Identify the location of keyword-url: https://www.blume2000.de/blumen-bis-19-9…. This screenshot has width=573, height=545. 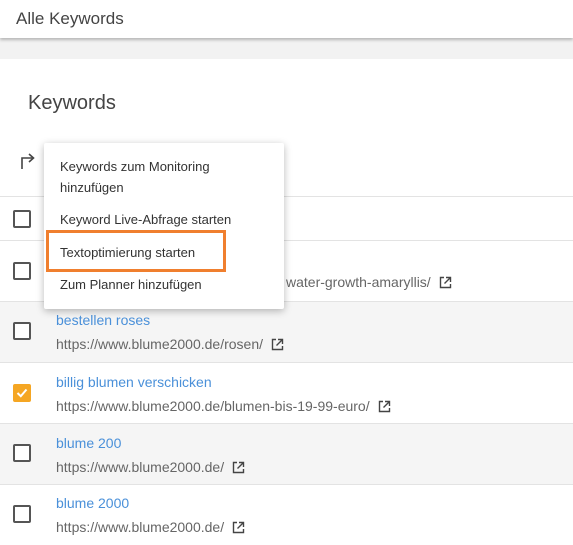
(223, 406).